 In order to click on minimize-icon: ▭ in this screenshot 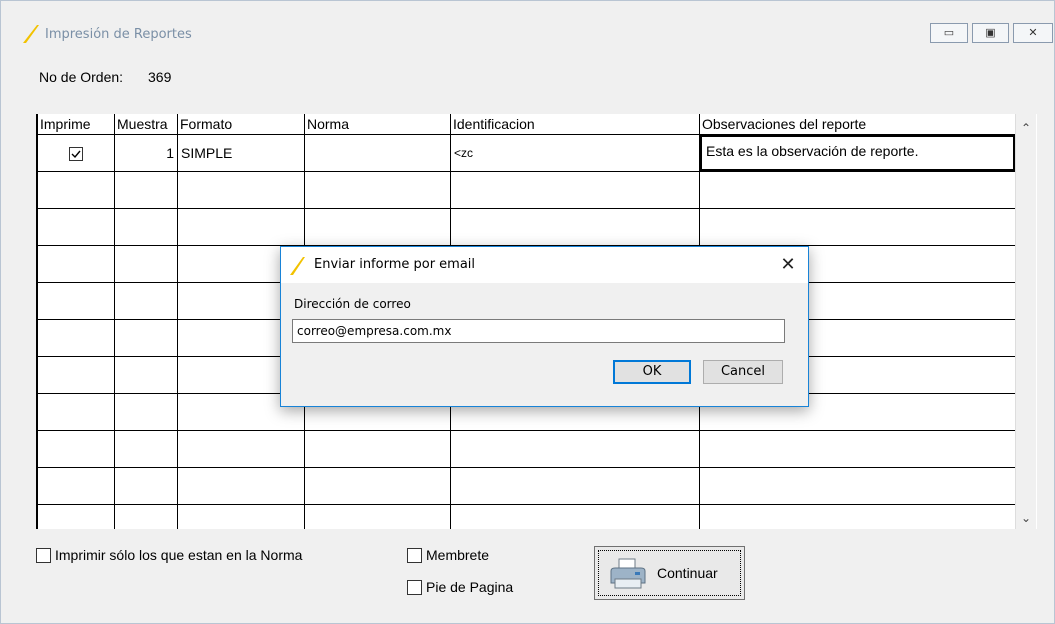, I will do `click(949, 33)`.